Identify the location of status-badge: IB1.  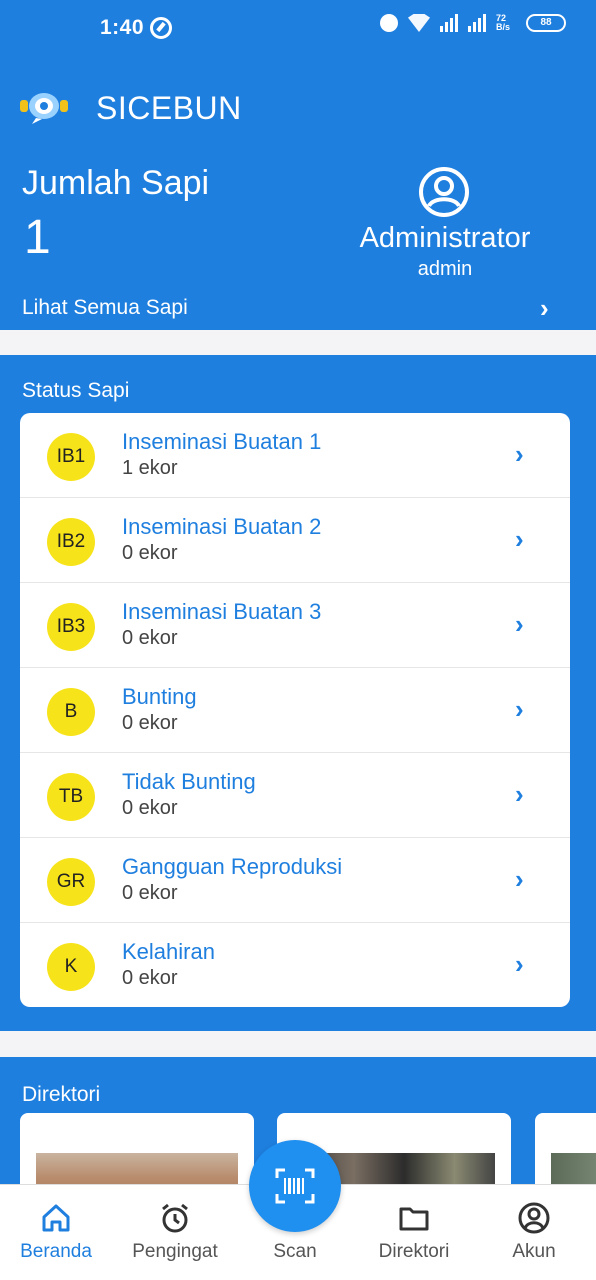
(71, 457).